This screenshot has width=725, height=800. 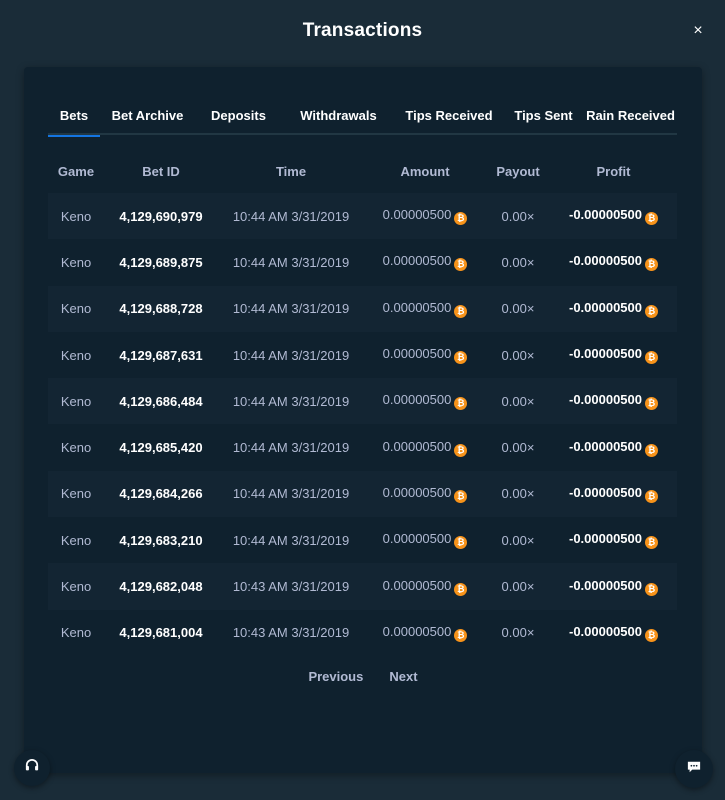 What do you see at coordinates (425, 171) in the screenshot?
I see `header-amount: Amount` at bounding box center [425, 171].